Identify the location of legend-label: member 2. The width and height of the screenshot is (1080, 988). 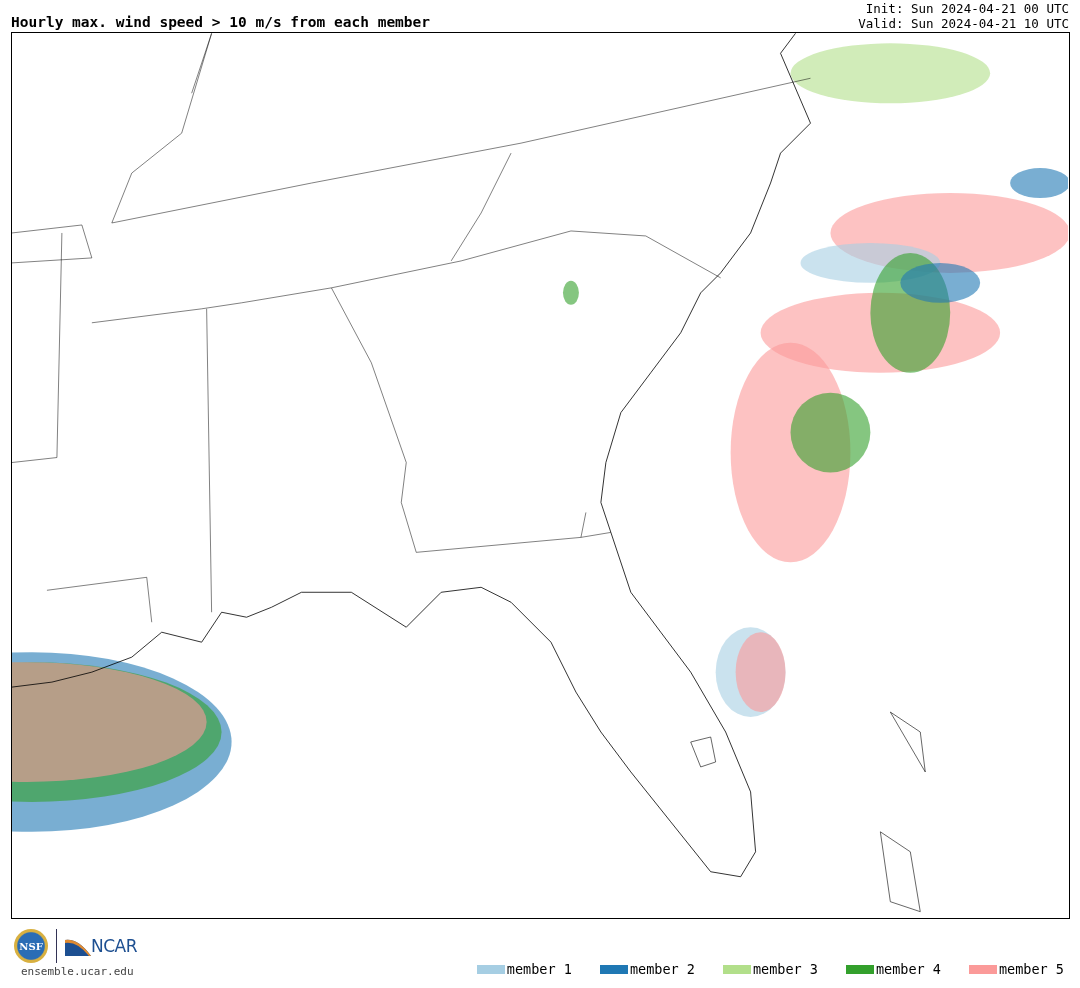
(662, 969).